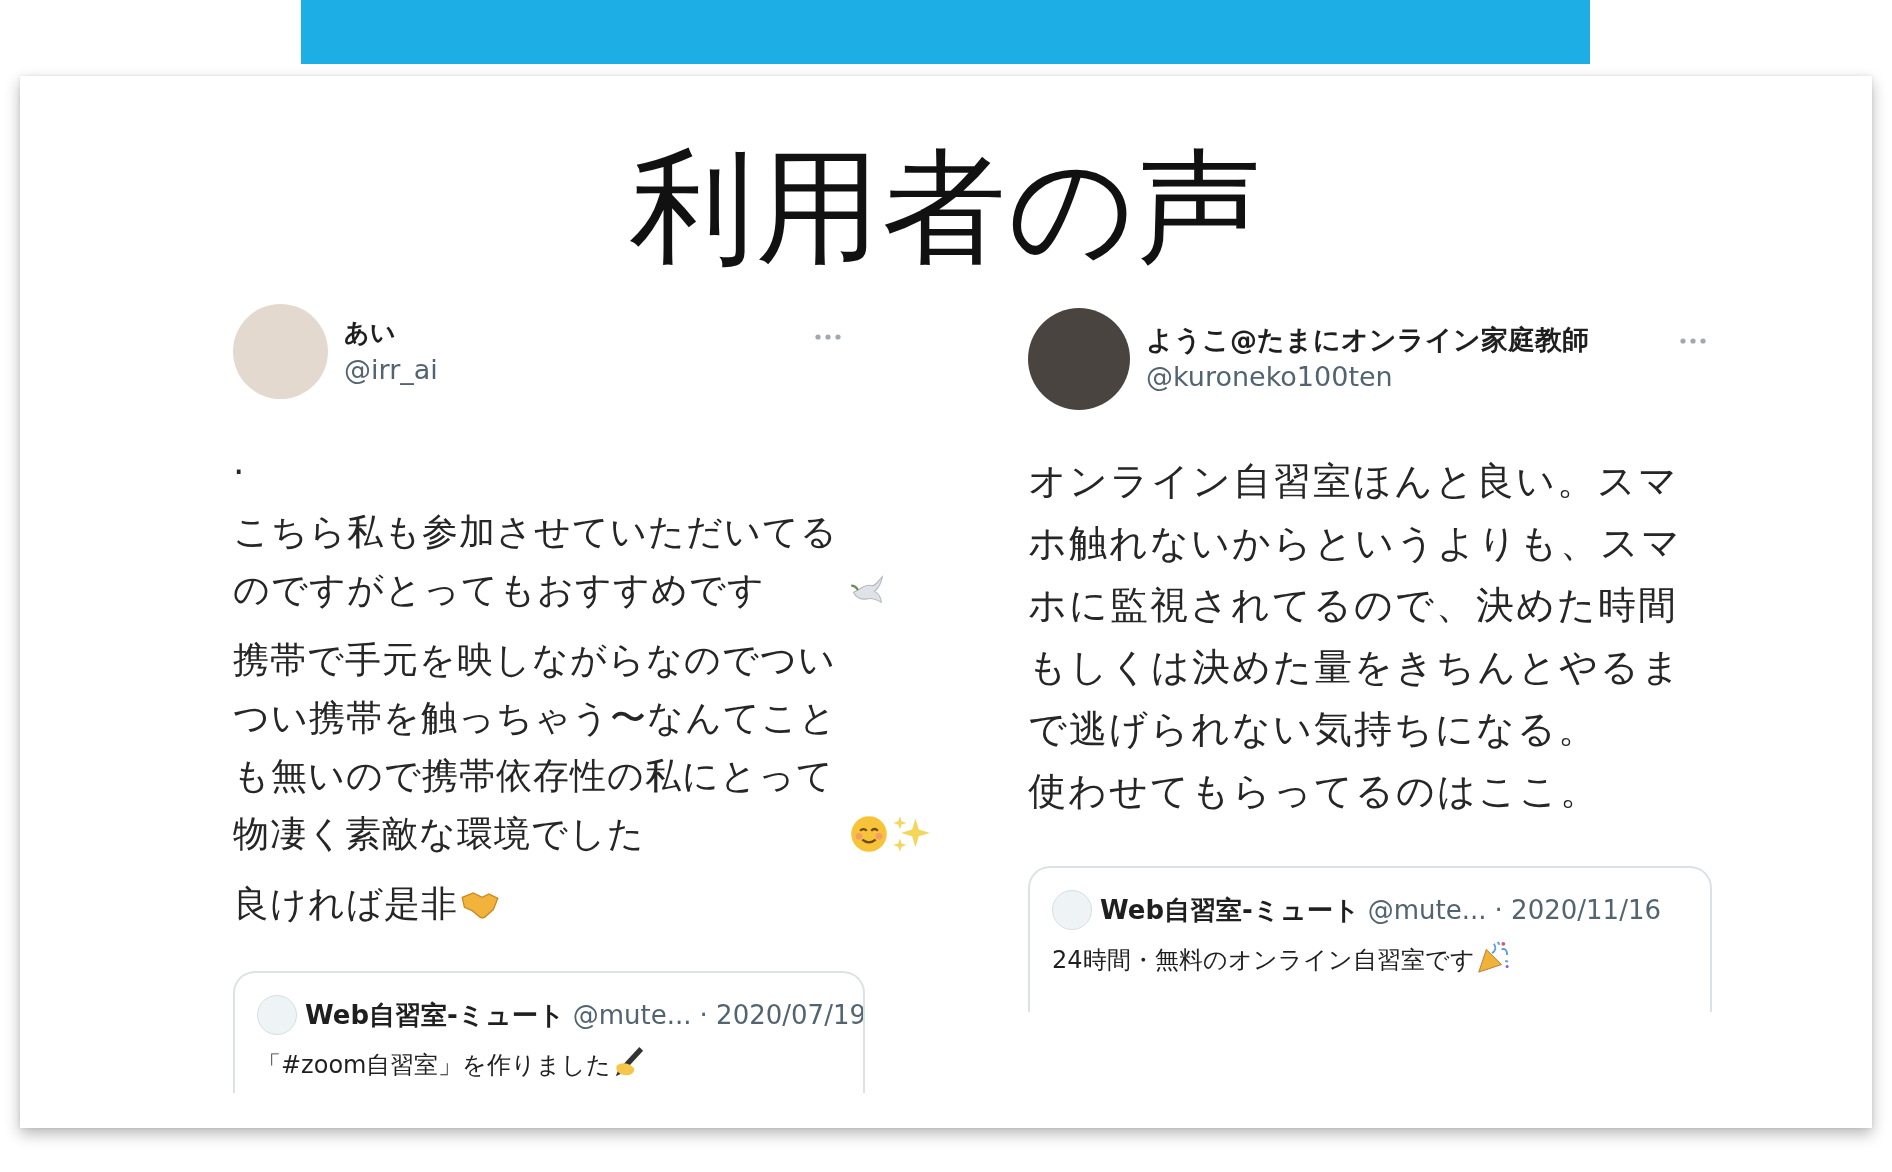  What do you see at coordinates (536, 561) in the screenshot?
I see `tweet-text: こちら私も参加させていただいてるのですがとってもおすすめです` at bounding box center [536, 561].